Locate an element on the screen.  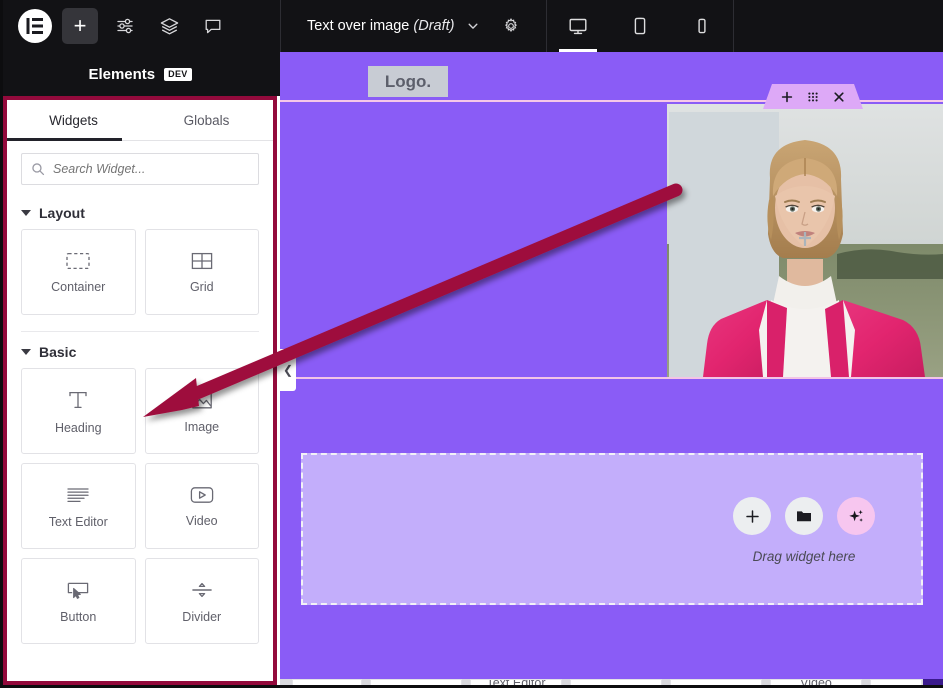
widget-container: Container is located at coordinates (78, 272).